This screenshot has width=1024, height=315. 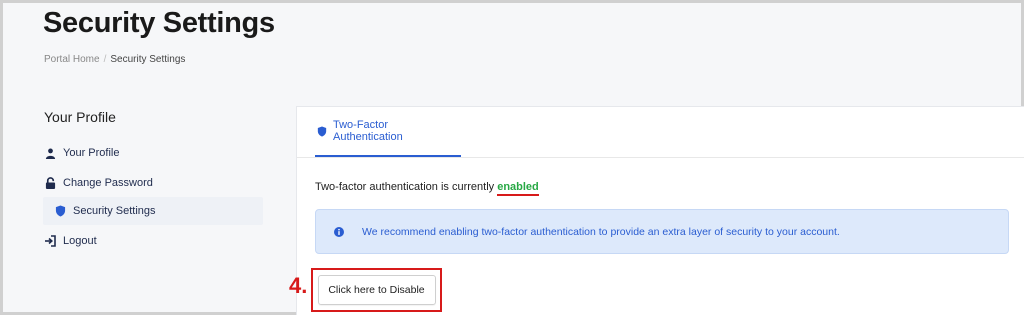 I want to click on step-annotation-label: 4., so click(x=298, y=285).